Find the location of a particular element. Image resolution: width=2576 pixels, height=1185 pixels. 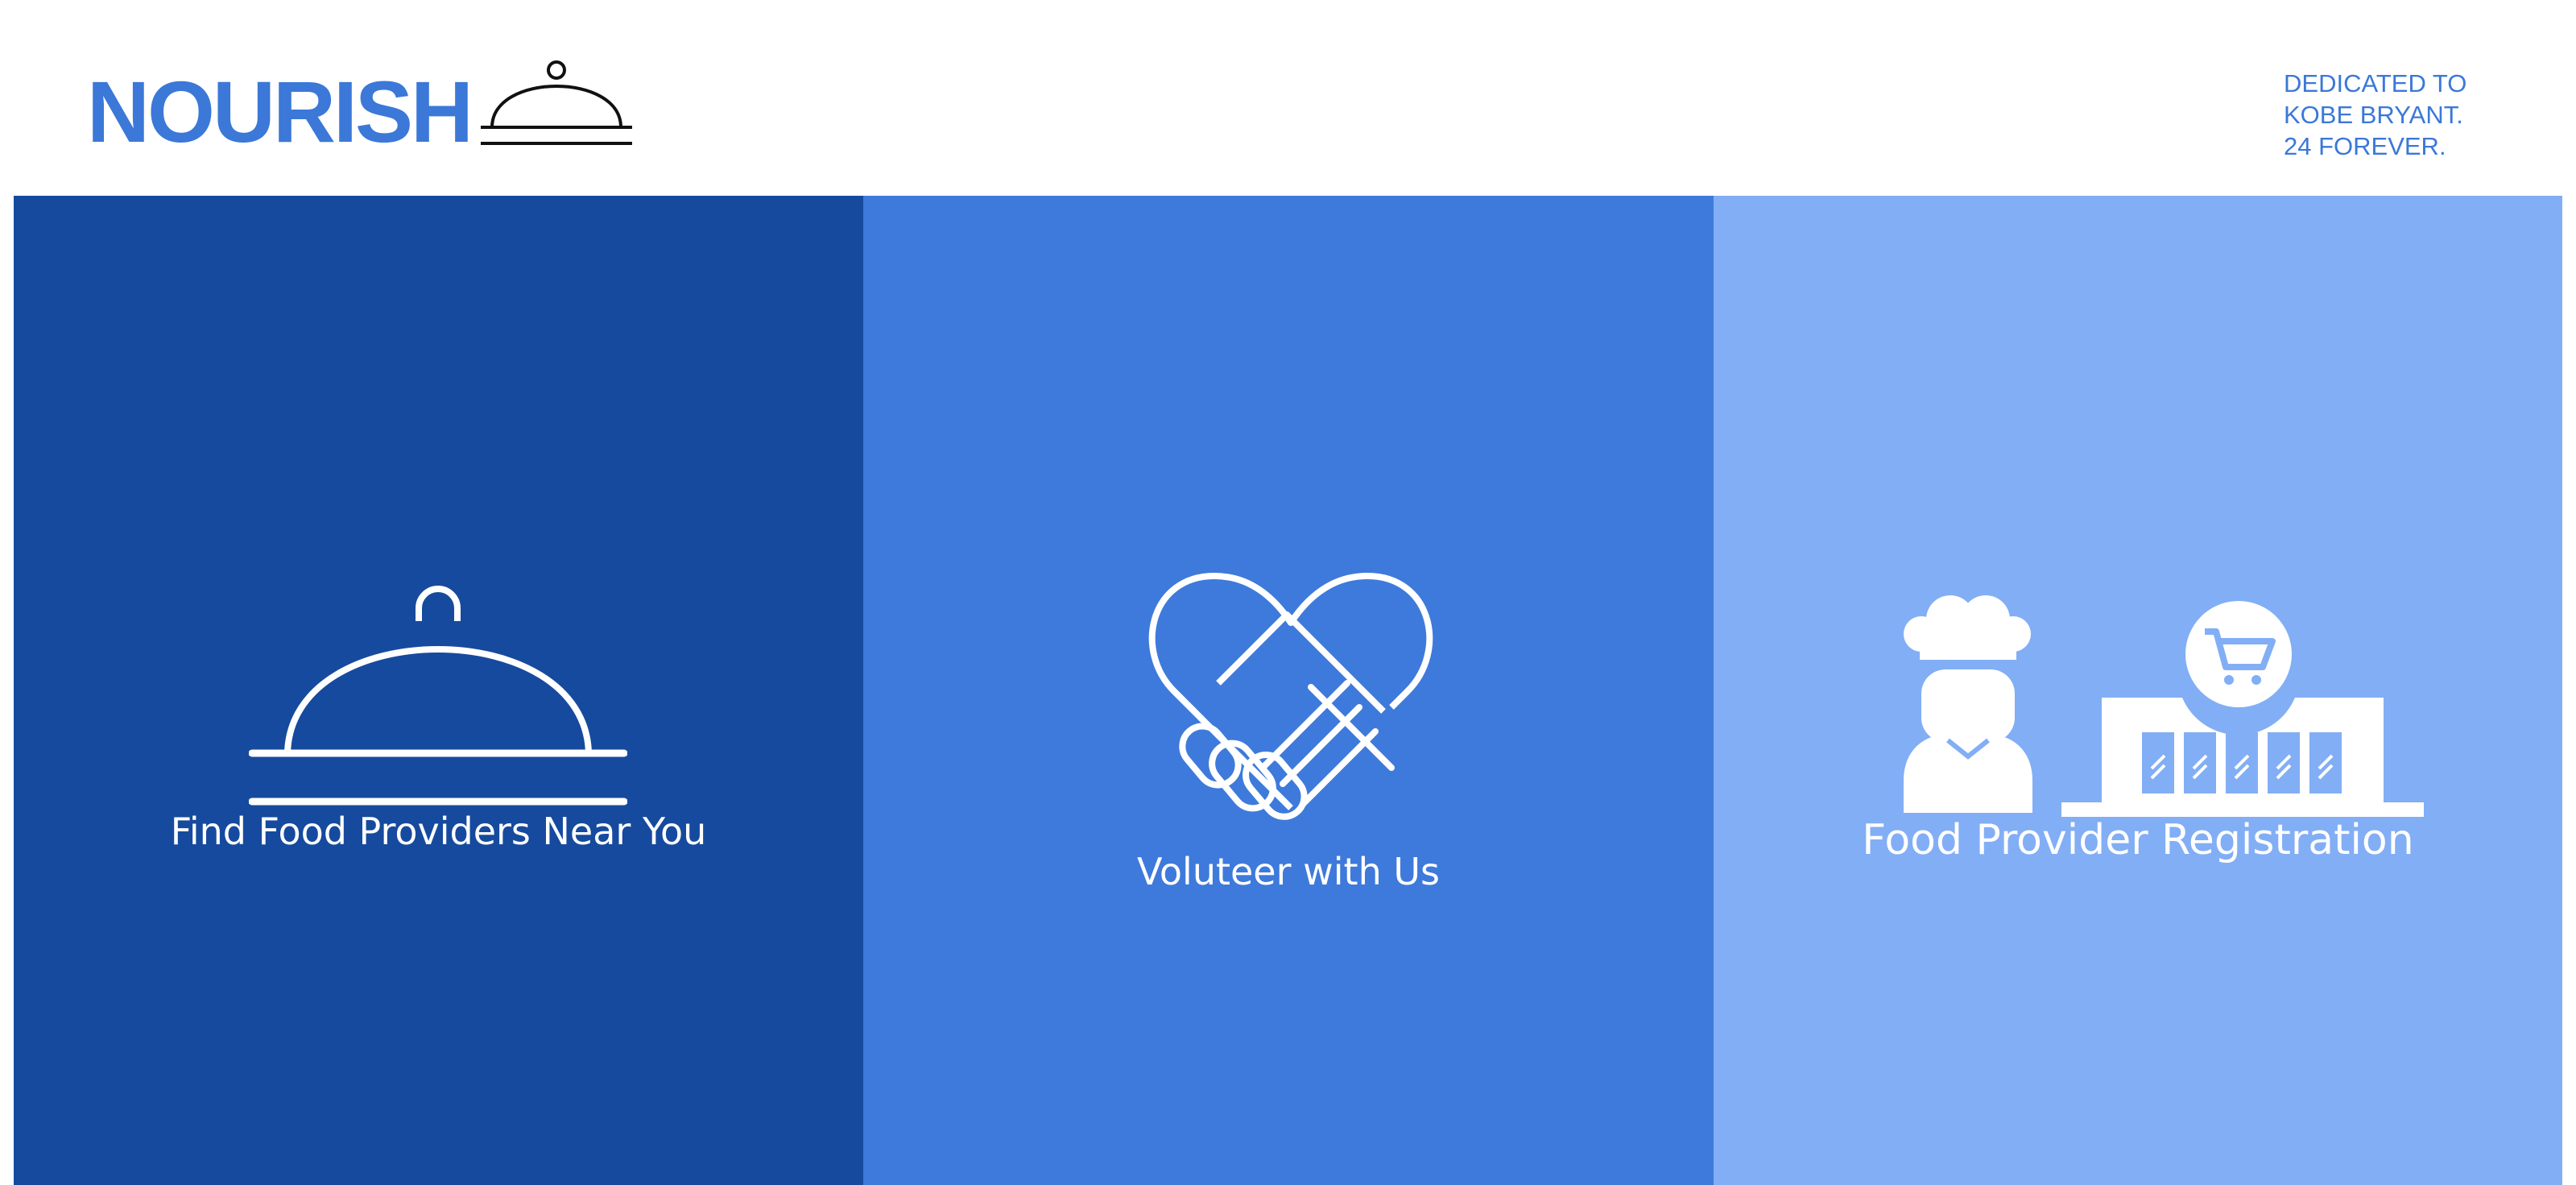

dedication-line-2: KOBE BRYANT. is located at coordinates (2374, 115).